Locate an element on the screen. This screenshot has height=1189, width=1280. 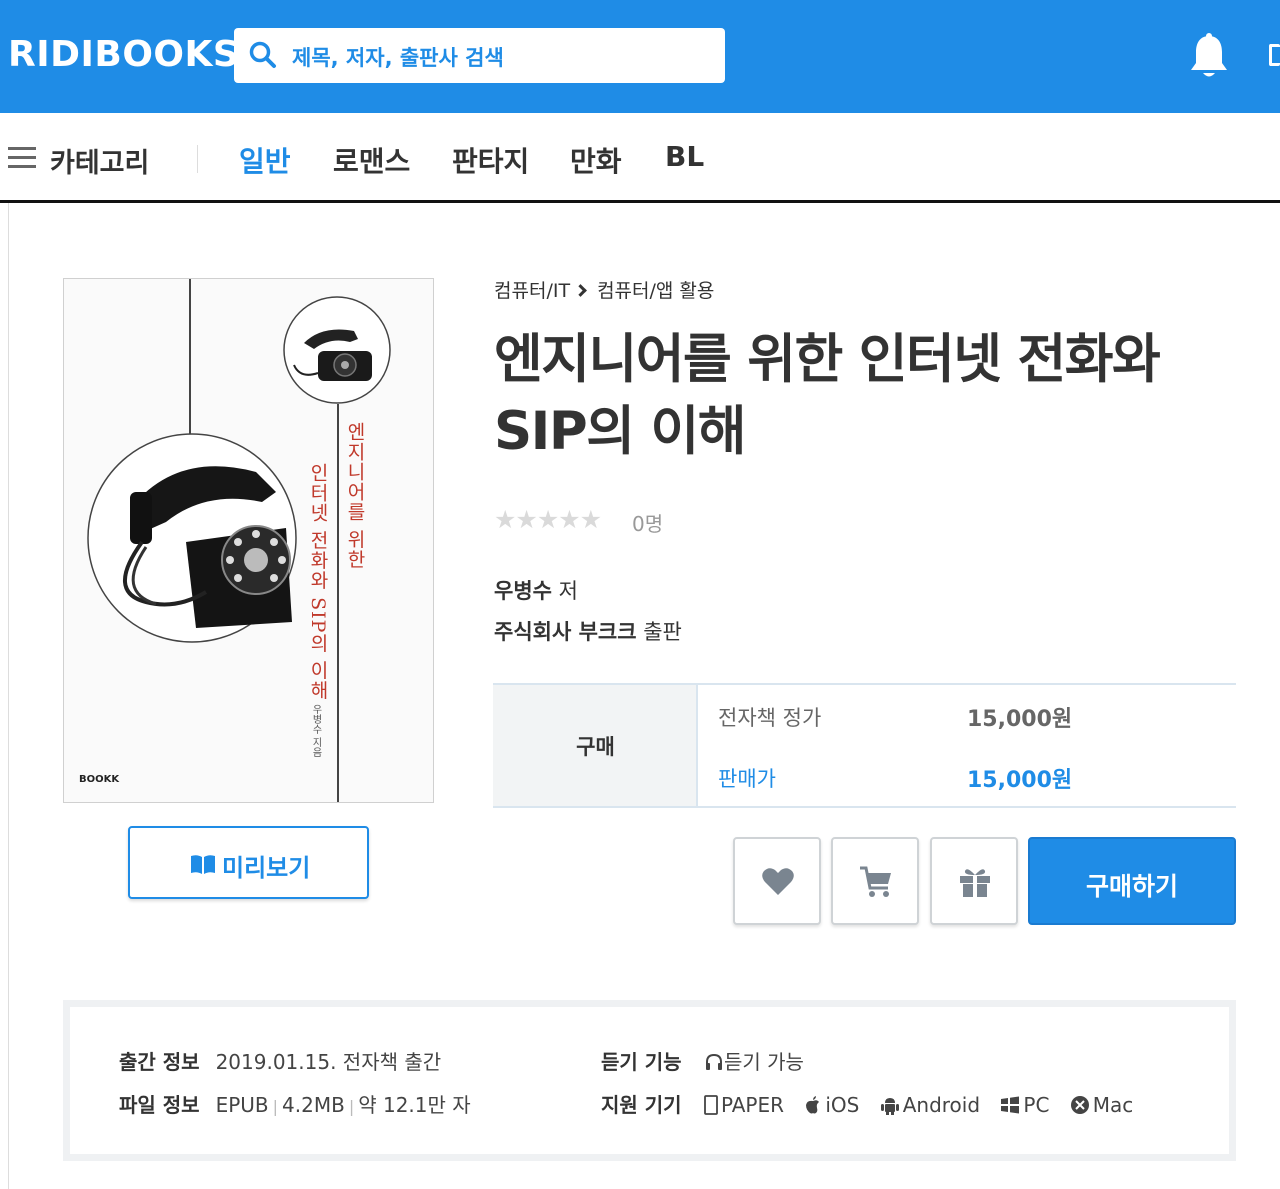
book-cover: 엔지니어를 위한 인터넷 전화와 SIP의 이해 우병수 지음 BOOKK is located at coordinates (248, 540).